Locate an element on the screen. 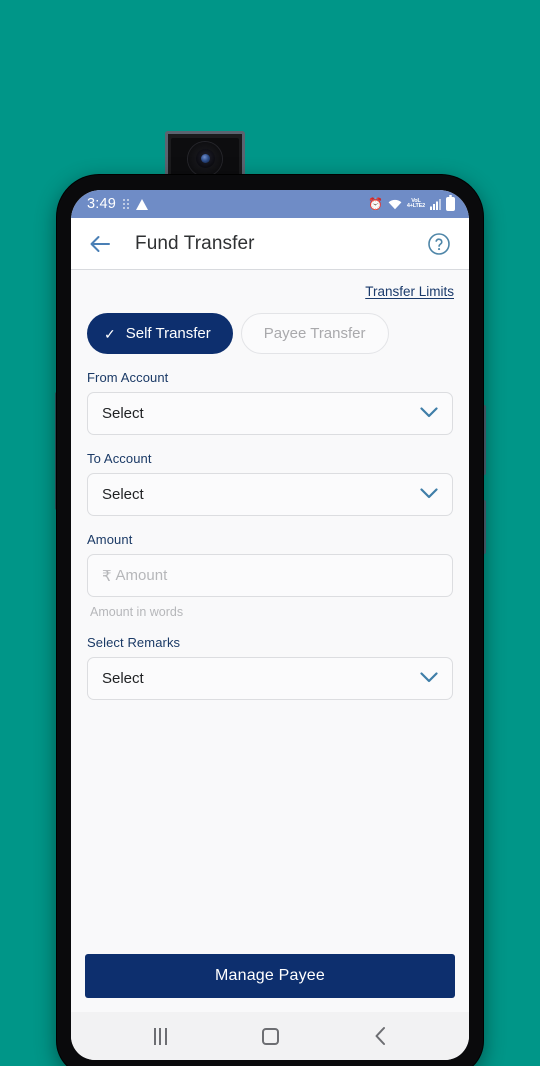 Image resolution: width=540 pixels, height=1066 pixels. cta-container: Manage Payee is located at coordinates (270, 978).